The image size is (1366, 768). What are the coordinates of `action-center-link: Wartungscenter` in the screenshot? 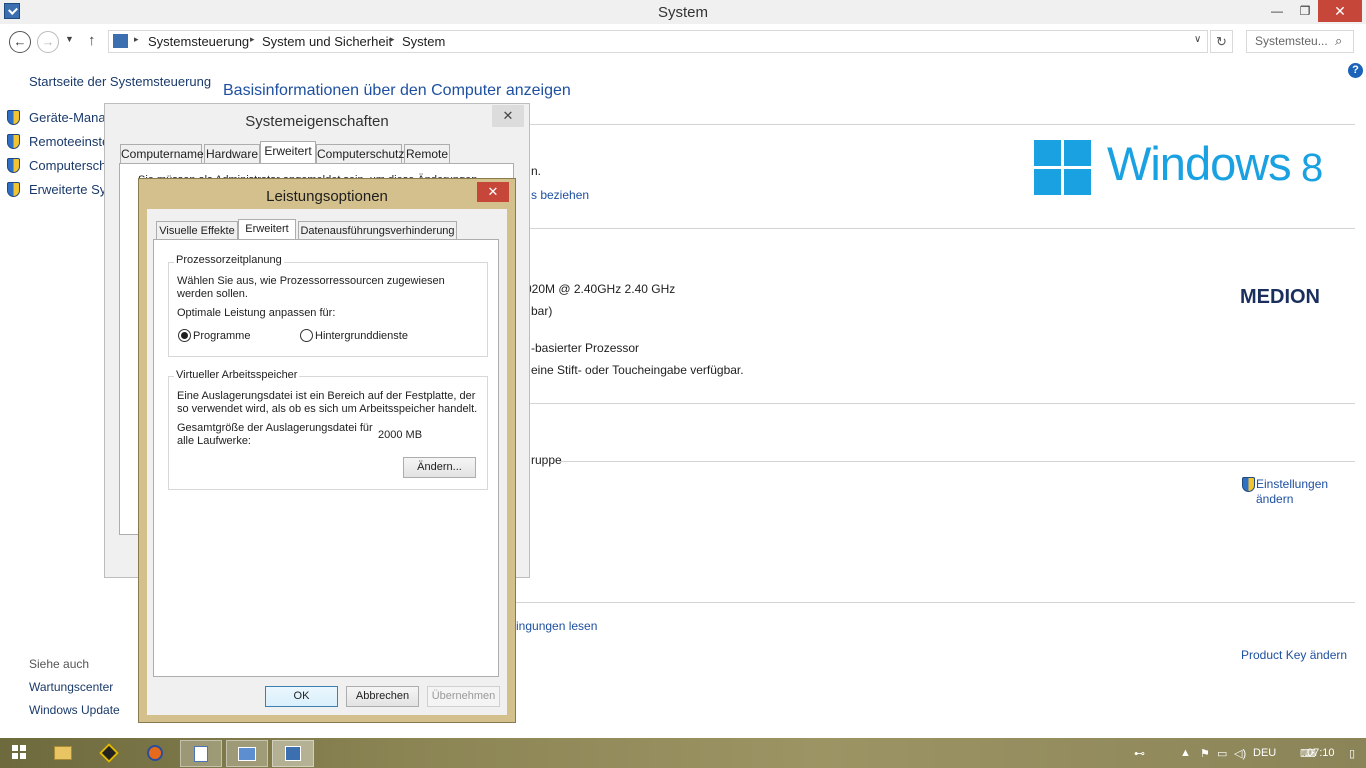 It's located at (71, 687).